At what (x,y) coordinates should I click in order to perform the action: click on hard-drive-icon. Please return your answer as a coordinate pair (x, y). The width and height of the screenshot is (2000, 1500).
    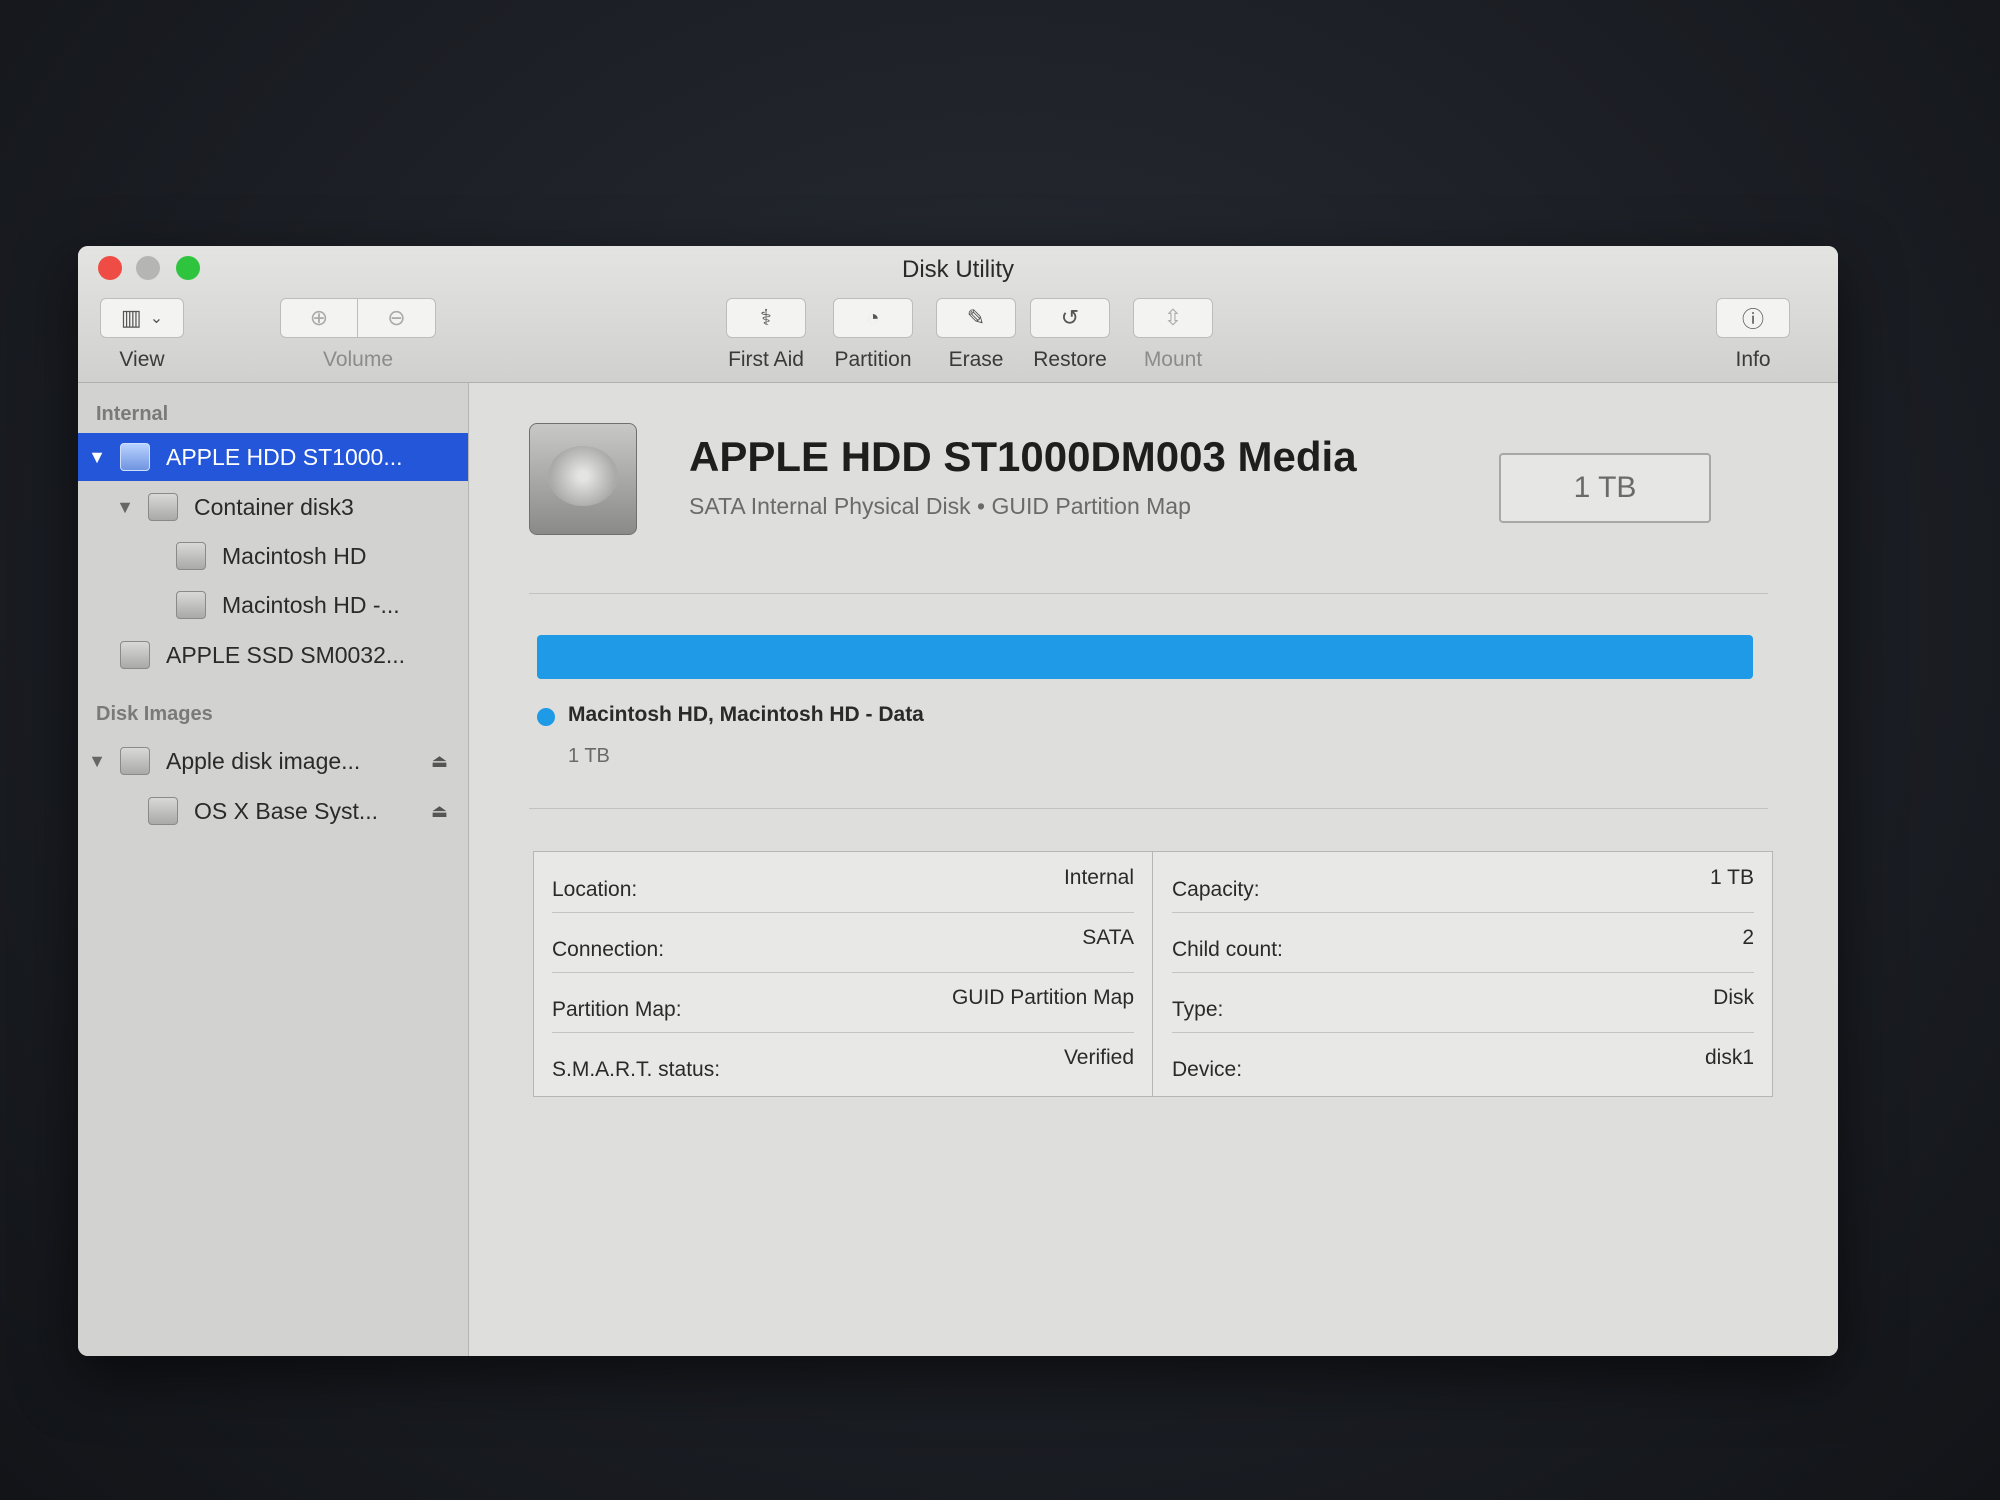
    Looking at the image, I should click on (583, 479).